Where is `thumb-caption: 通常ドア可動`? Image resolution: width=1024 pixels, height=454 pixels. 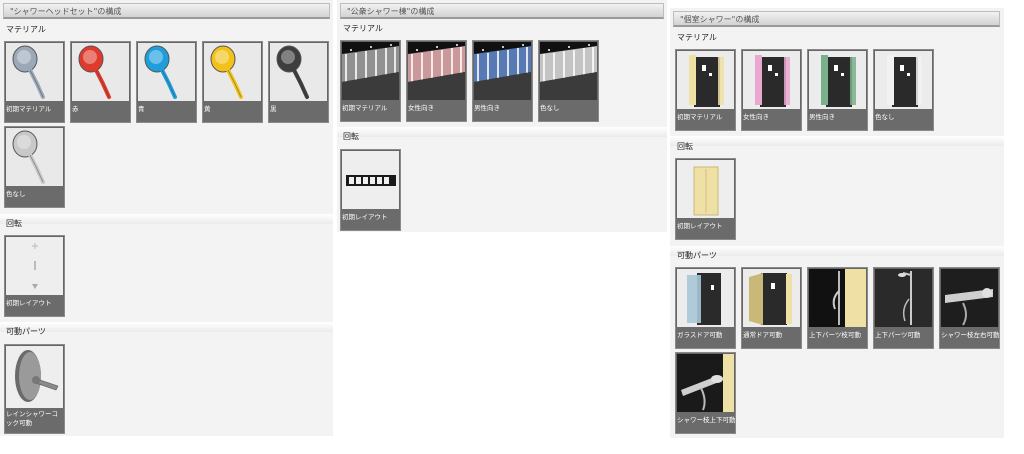 thumb-caption: 通常ドア可動 is located at coordinates (771, 337).